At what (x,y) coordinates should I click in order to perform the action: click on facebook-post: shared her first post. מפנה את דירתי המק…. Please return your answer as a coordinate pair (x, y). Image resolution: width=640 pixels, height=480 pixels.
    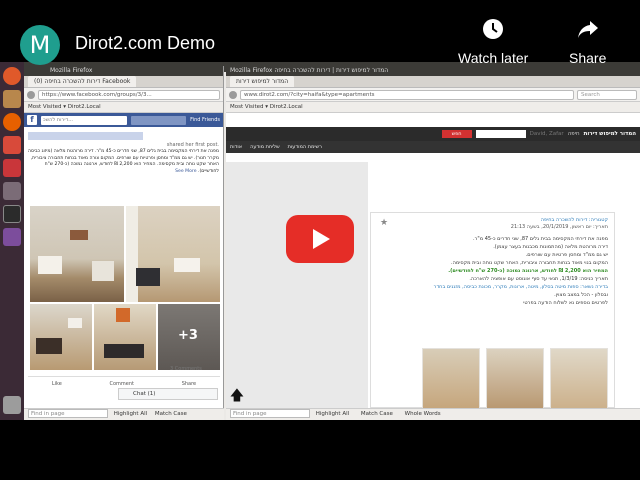
    Looking at the image, I should click on (123, 152).